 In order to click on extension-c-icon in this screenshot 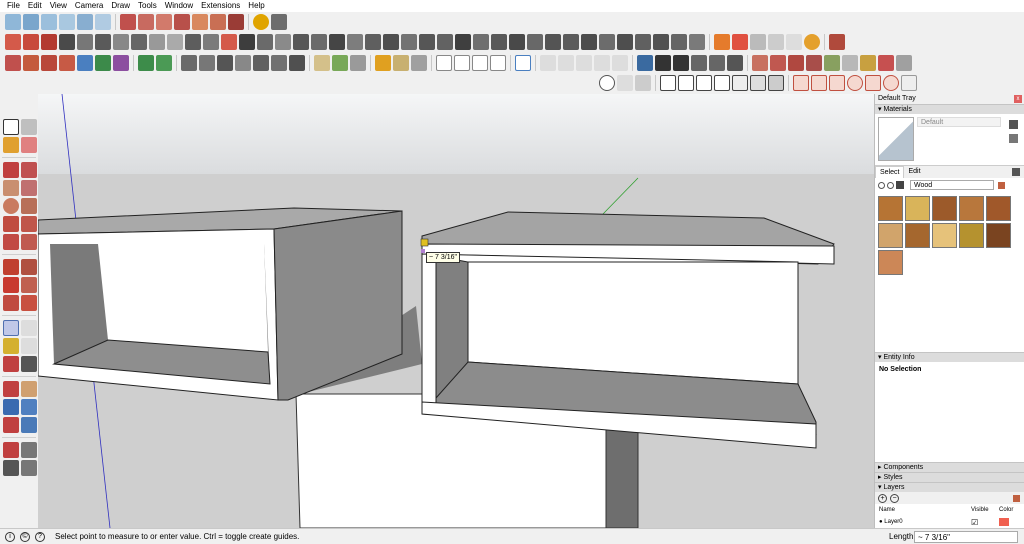, I will do `click(337, 42)`.